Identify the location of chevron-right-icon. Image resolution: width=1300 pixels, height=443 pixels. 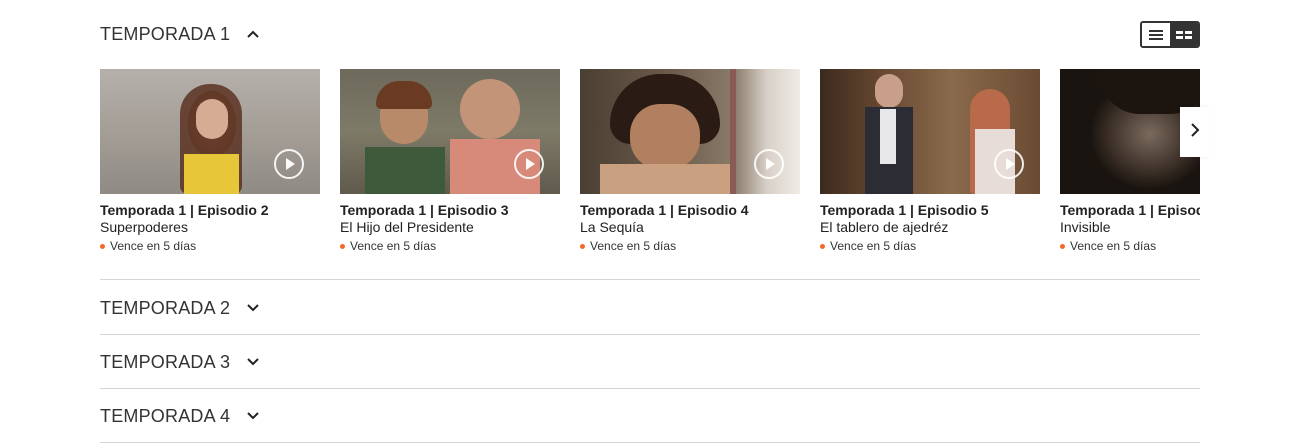
(1195, 132).